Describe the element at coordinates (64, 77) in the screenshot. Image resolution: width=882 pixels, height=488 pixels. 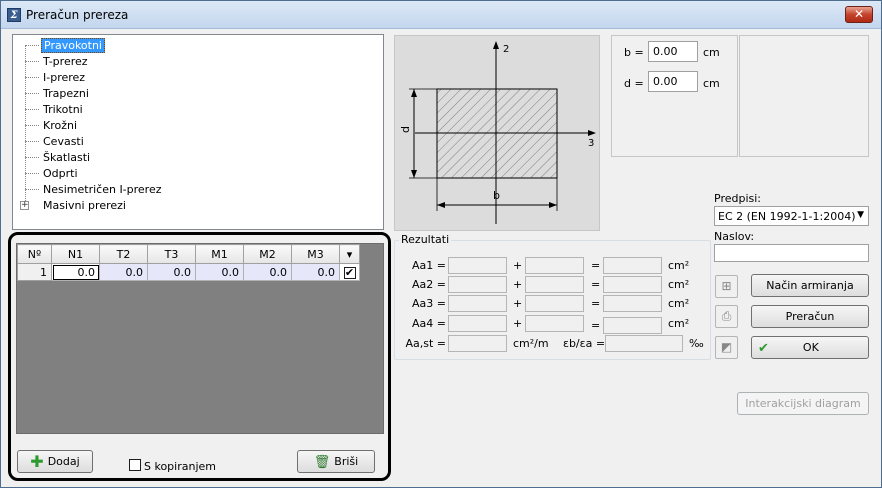
I see `tree-item-label: I-prerez` at that location.